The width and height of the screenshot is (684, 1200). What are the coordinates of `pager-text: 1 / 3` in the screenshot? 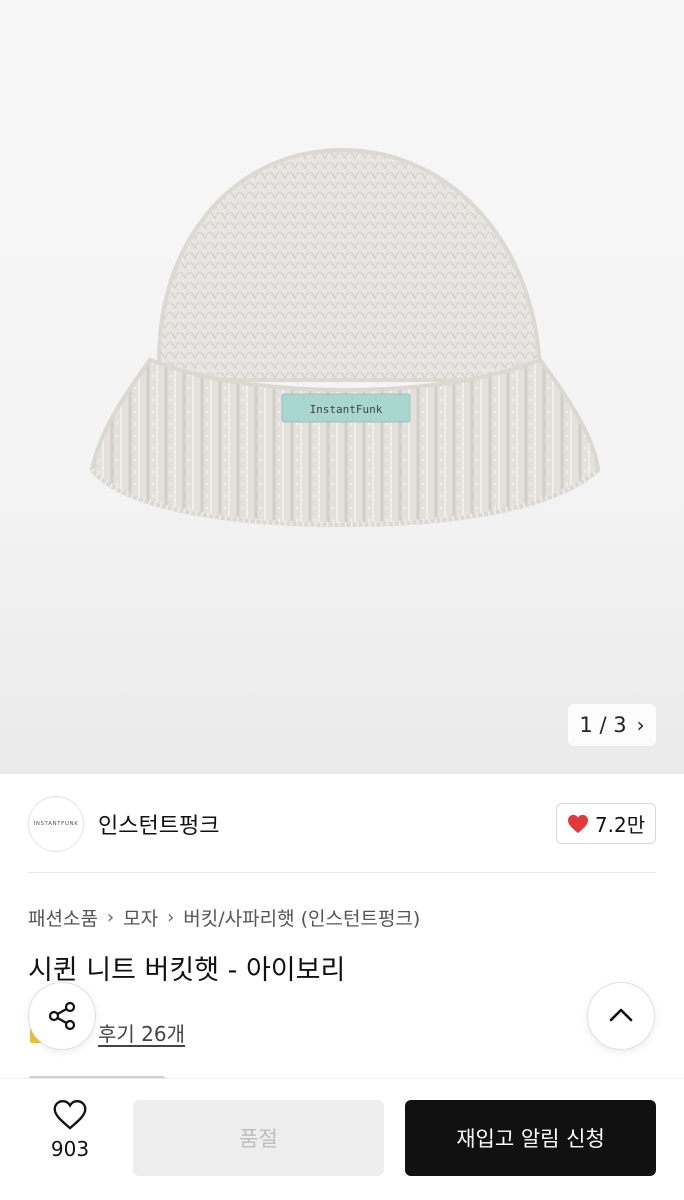 It's located at (603, 725).